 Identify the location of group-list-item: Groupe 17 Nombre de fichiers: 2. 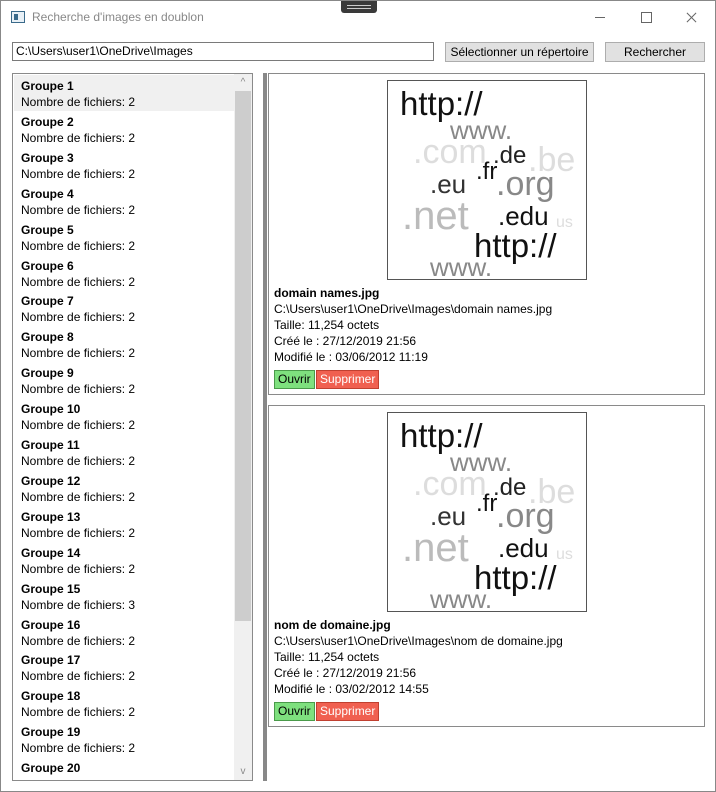
(124, 667).